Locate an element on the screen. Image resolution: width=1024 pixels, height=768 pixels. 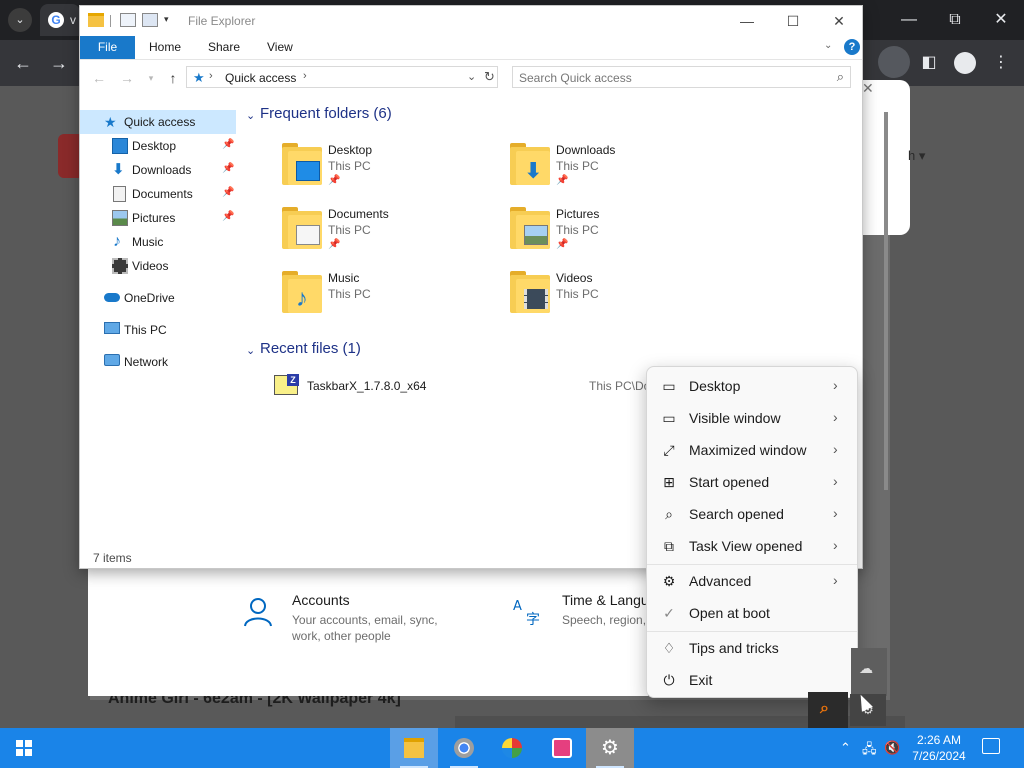
customize-toolbar-icon: ▾ is located at coordinates (166, 19).